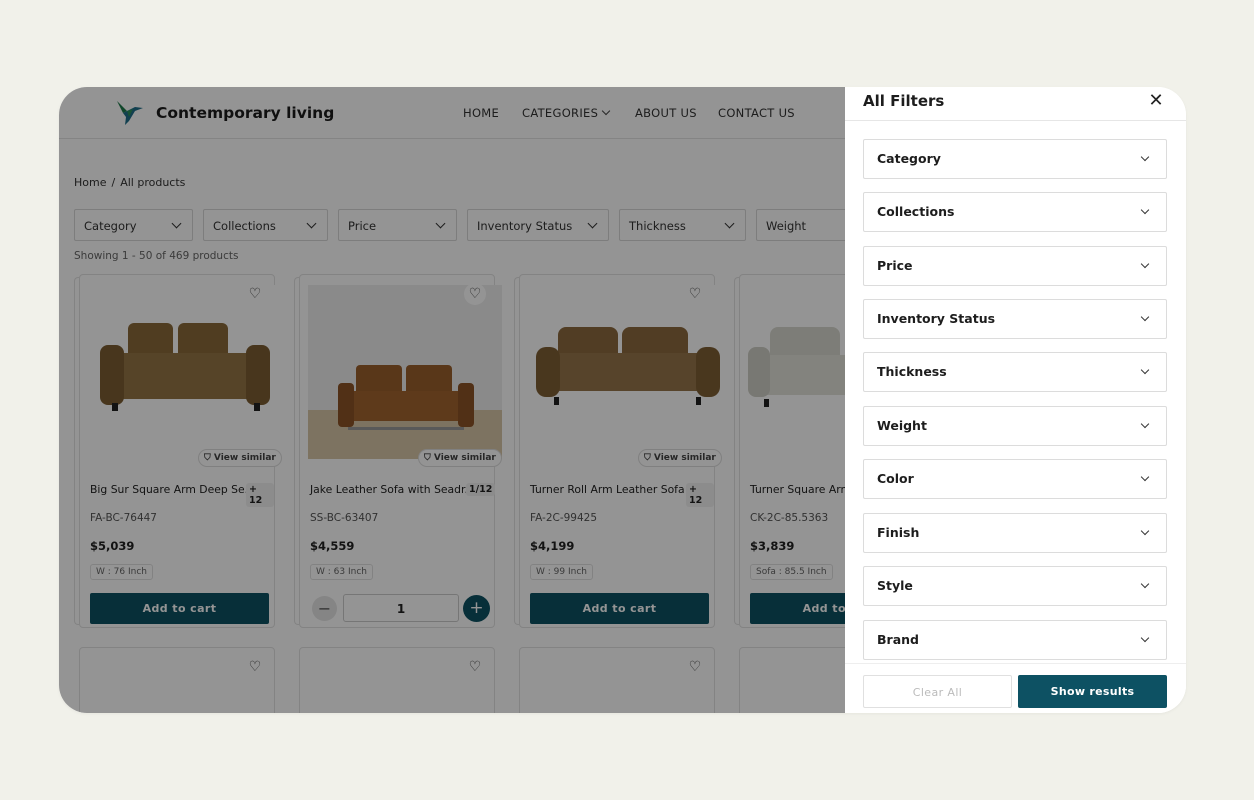 Image resolution: width=1254 pixels, height=800 pixels. I want to click on facet-label: Color, so click(895, 478).